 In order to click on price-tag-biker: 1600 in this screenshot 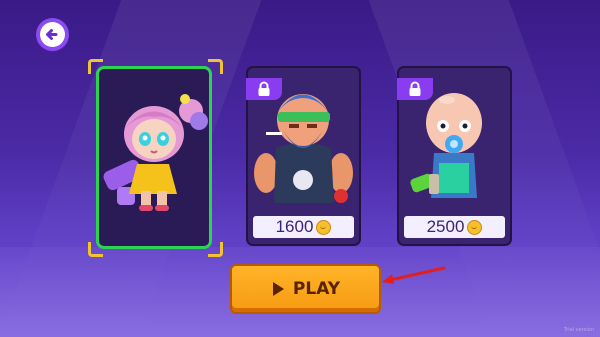, I will do `click(303, 227)`.